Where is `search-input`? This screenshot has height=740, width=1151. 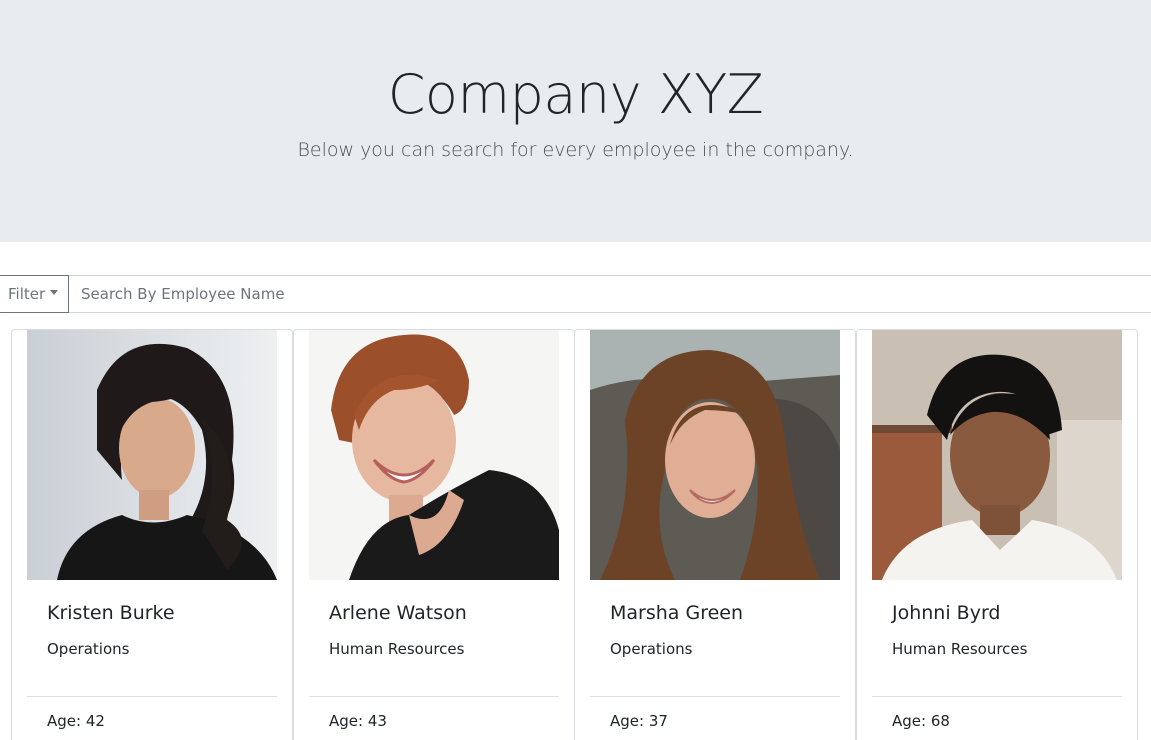
search-input is located at coordinates (610, 294).